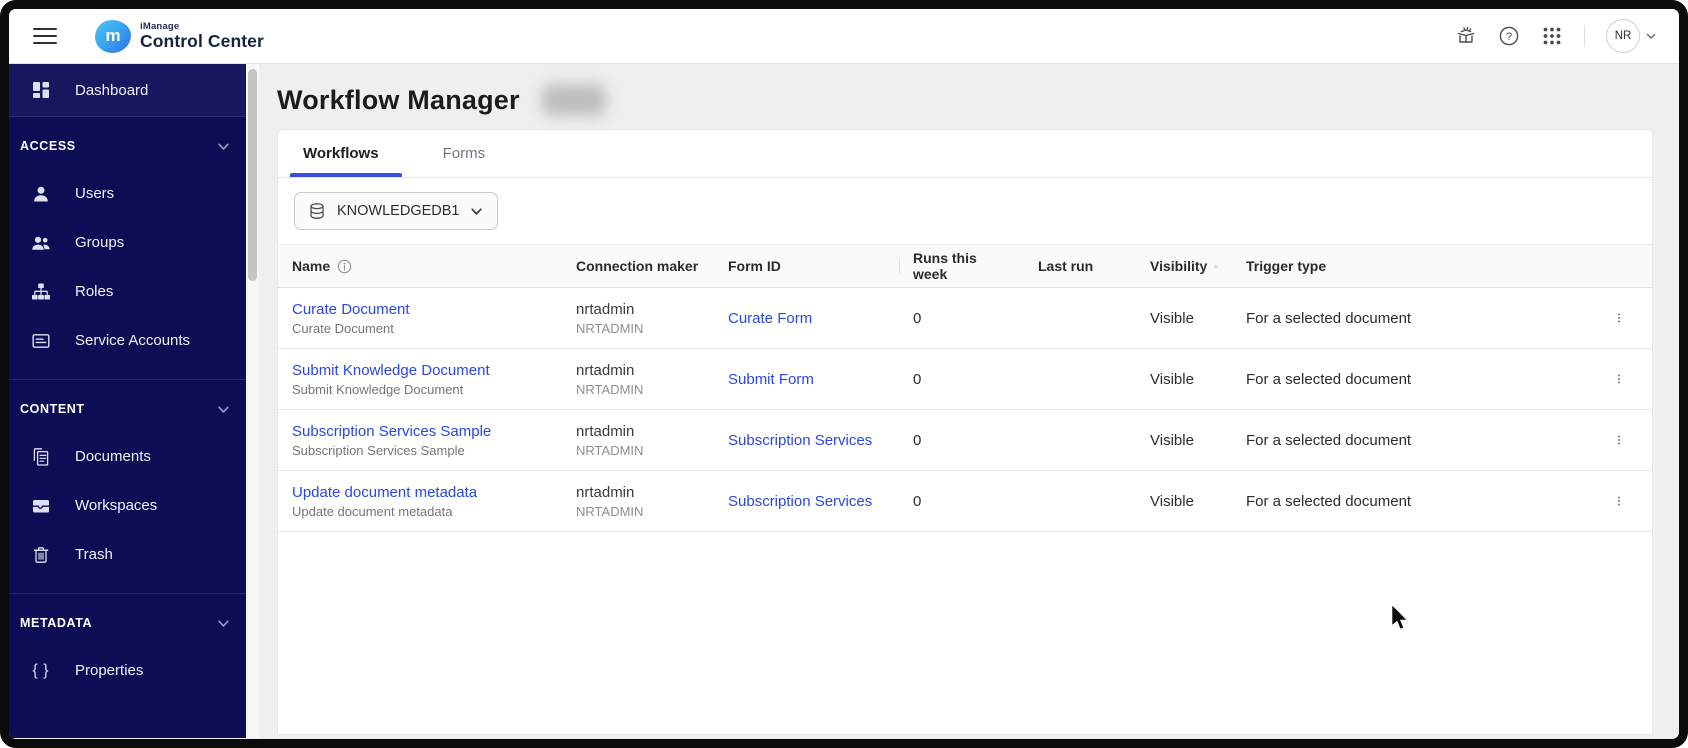 The height and width of the screenshot is (748, 1688). Describe the element at coordinates (127, 505) in the screenshot. I see `sidebar-item-workspaces: Workspaces` at that location.